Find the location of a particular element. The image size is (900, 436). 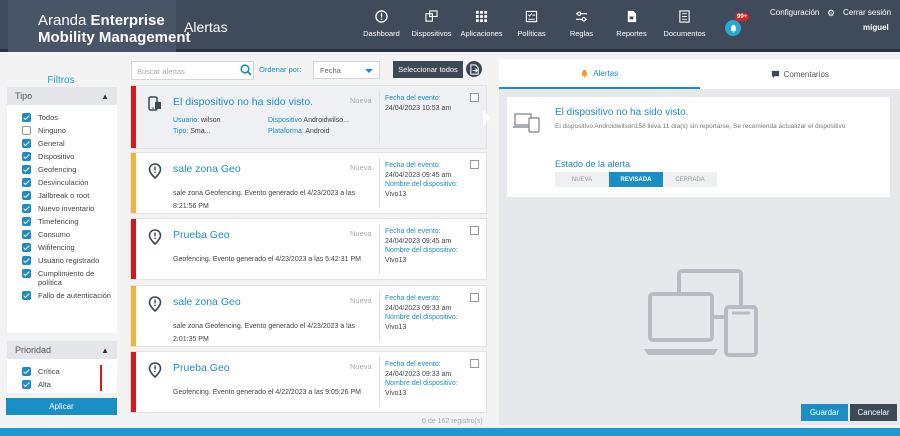

filter-prioridad-header: Prioridad ▲ is located at coordinates (62, 350).